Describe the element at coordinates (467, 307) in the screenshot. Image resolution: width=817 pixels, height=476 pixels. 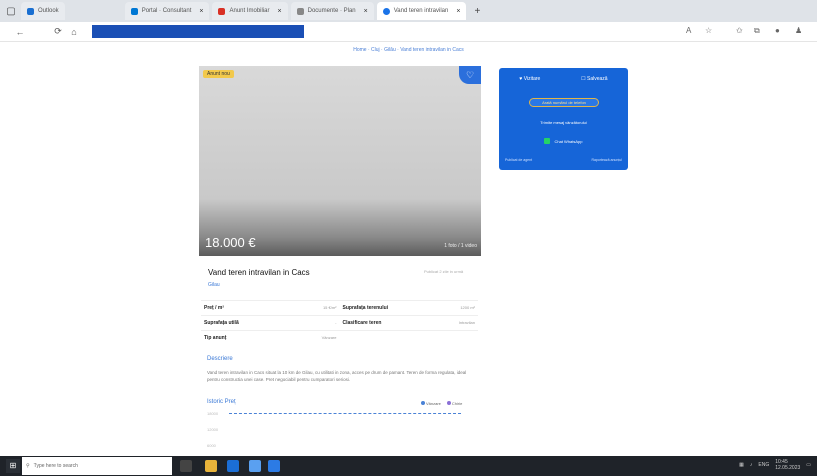
I see `spec-value: 1200 m²` at that location.